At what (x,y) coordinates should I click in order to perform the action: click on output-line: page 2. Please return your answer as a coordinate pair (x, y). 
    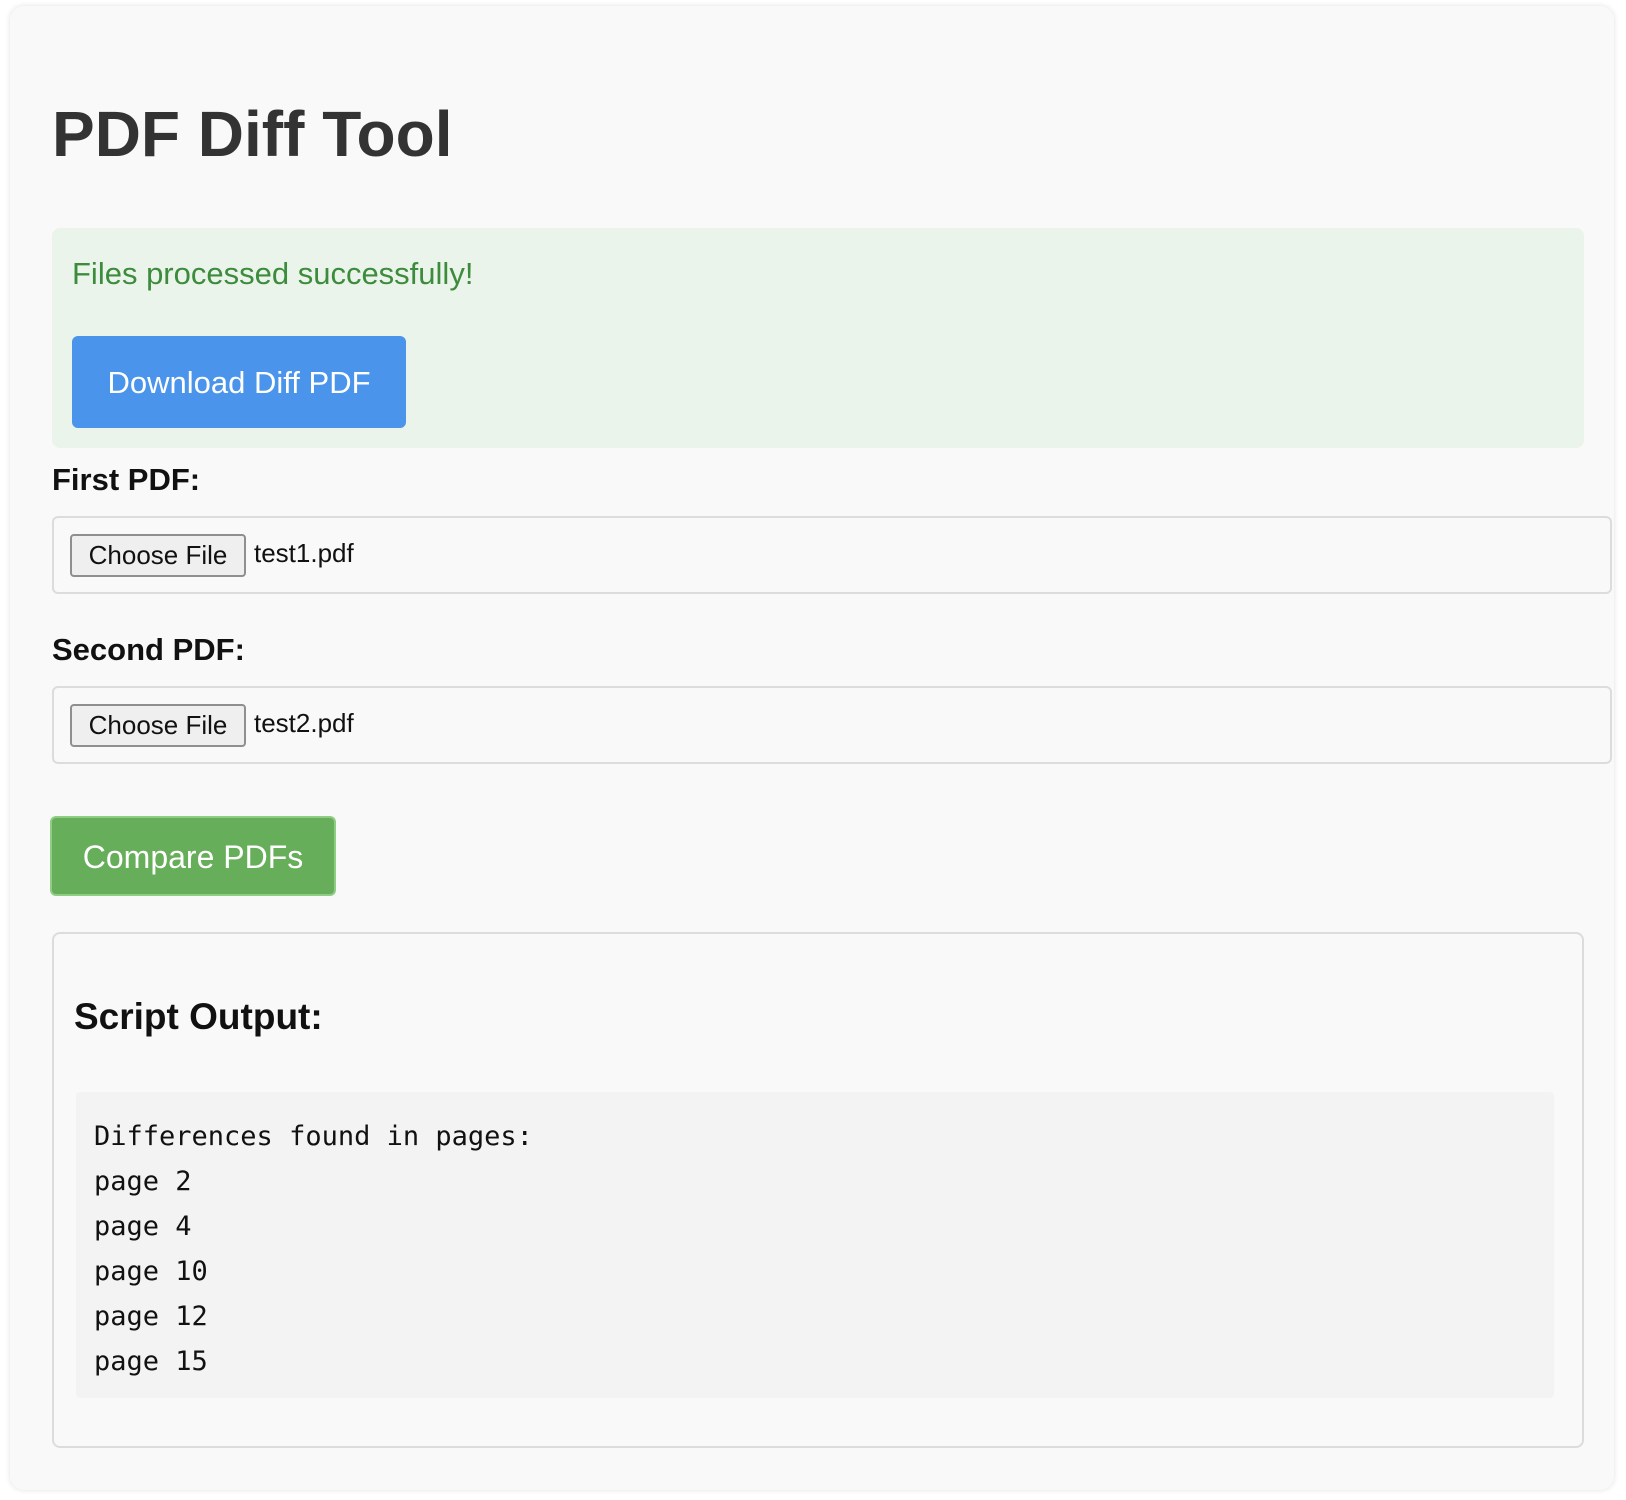
    Looking at the image, I should click on (143, 1181).